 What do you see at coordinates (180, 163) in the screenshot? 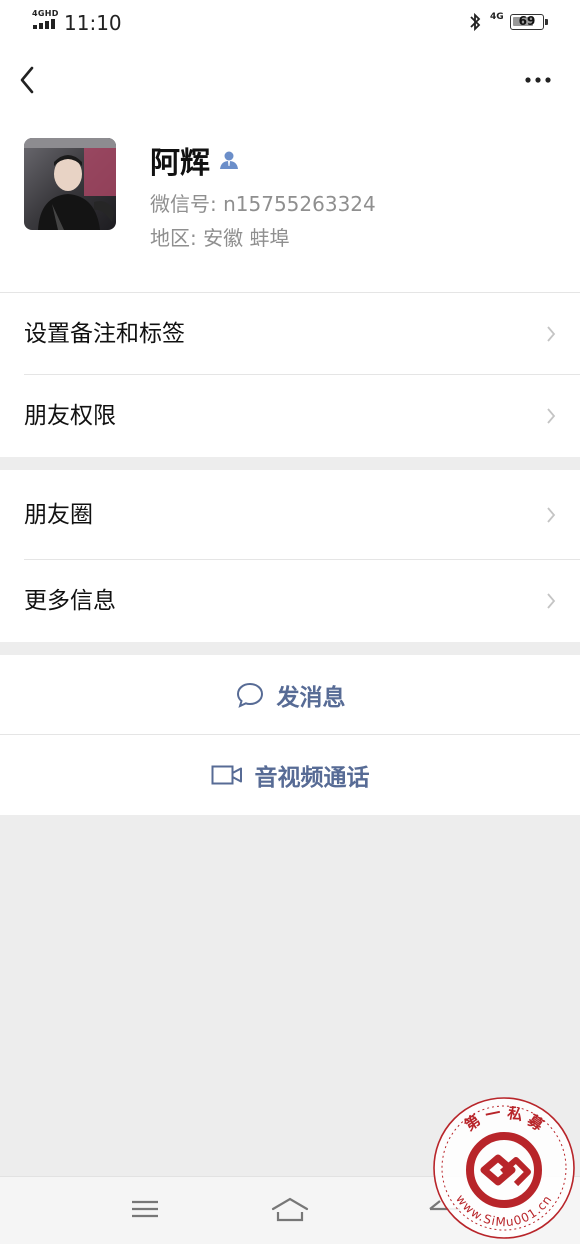
I see `profile-name: 阿辉` at bounding box center [180, 163].